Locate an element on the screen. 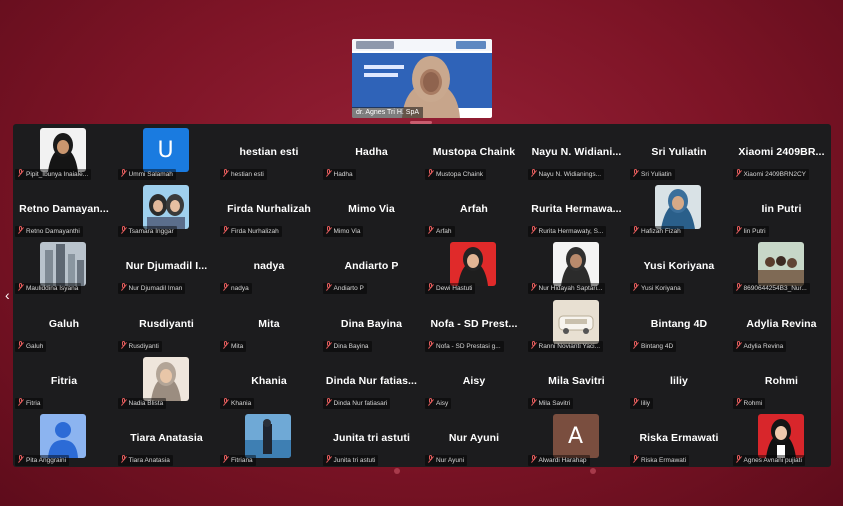 This screenshot has height=506, width=843. participant-display-name: Bintang 4D is located at coordinates (679, 323).